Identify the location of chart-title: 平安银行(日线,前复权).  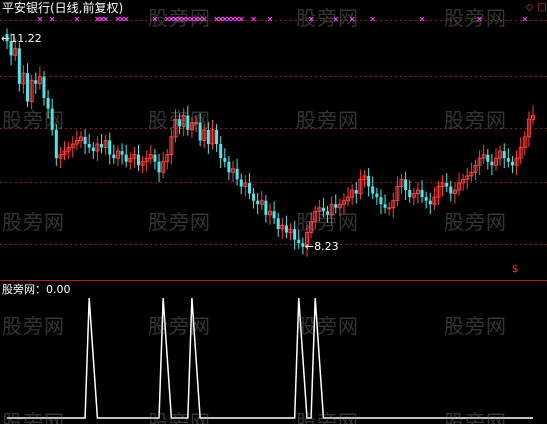
(63, 8).